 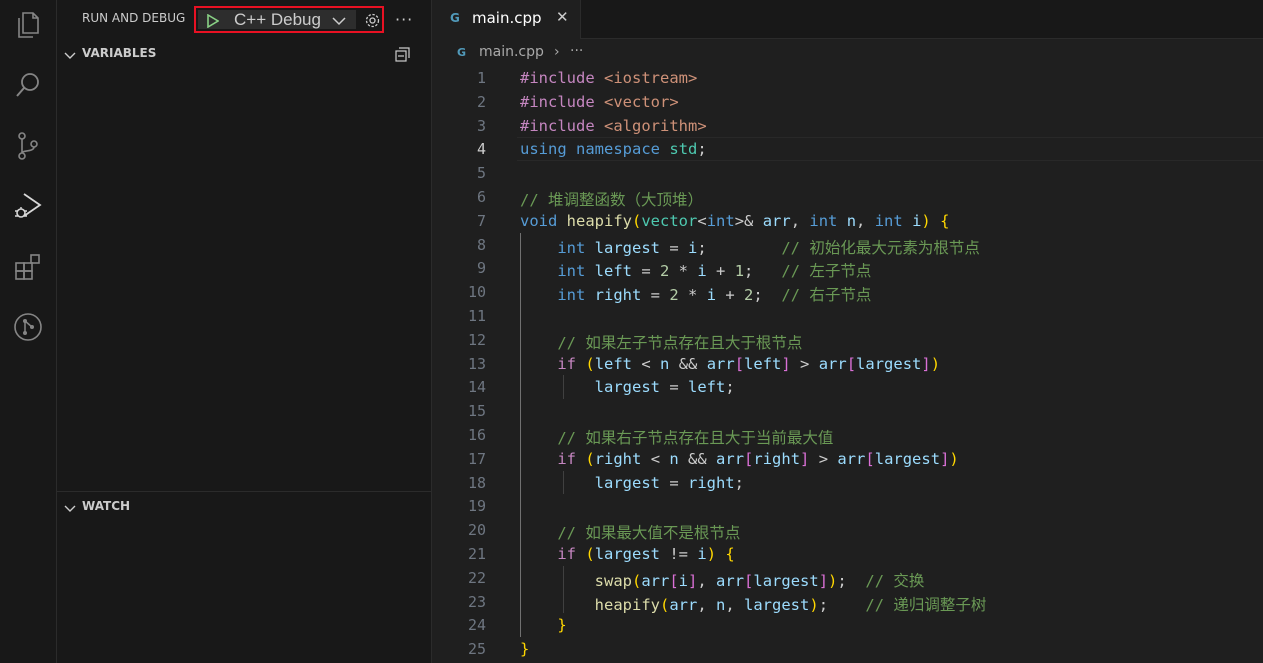 What do you see at coordinates (28, 85) in the screenshot?
I see `search-icon` at bounding box center [28, 85].